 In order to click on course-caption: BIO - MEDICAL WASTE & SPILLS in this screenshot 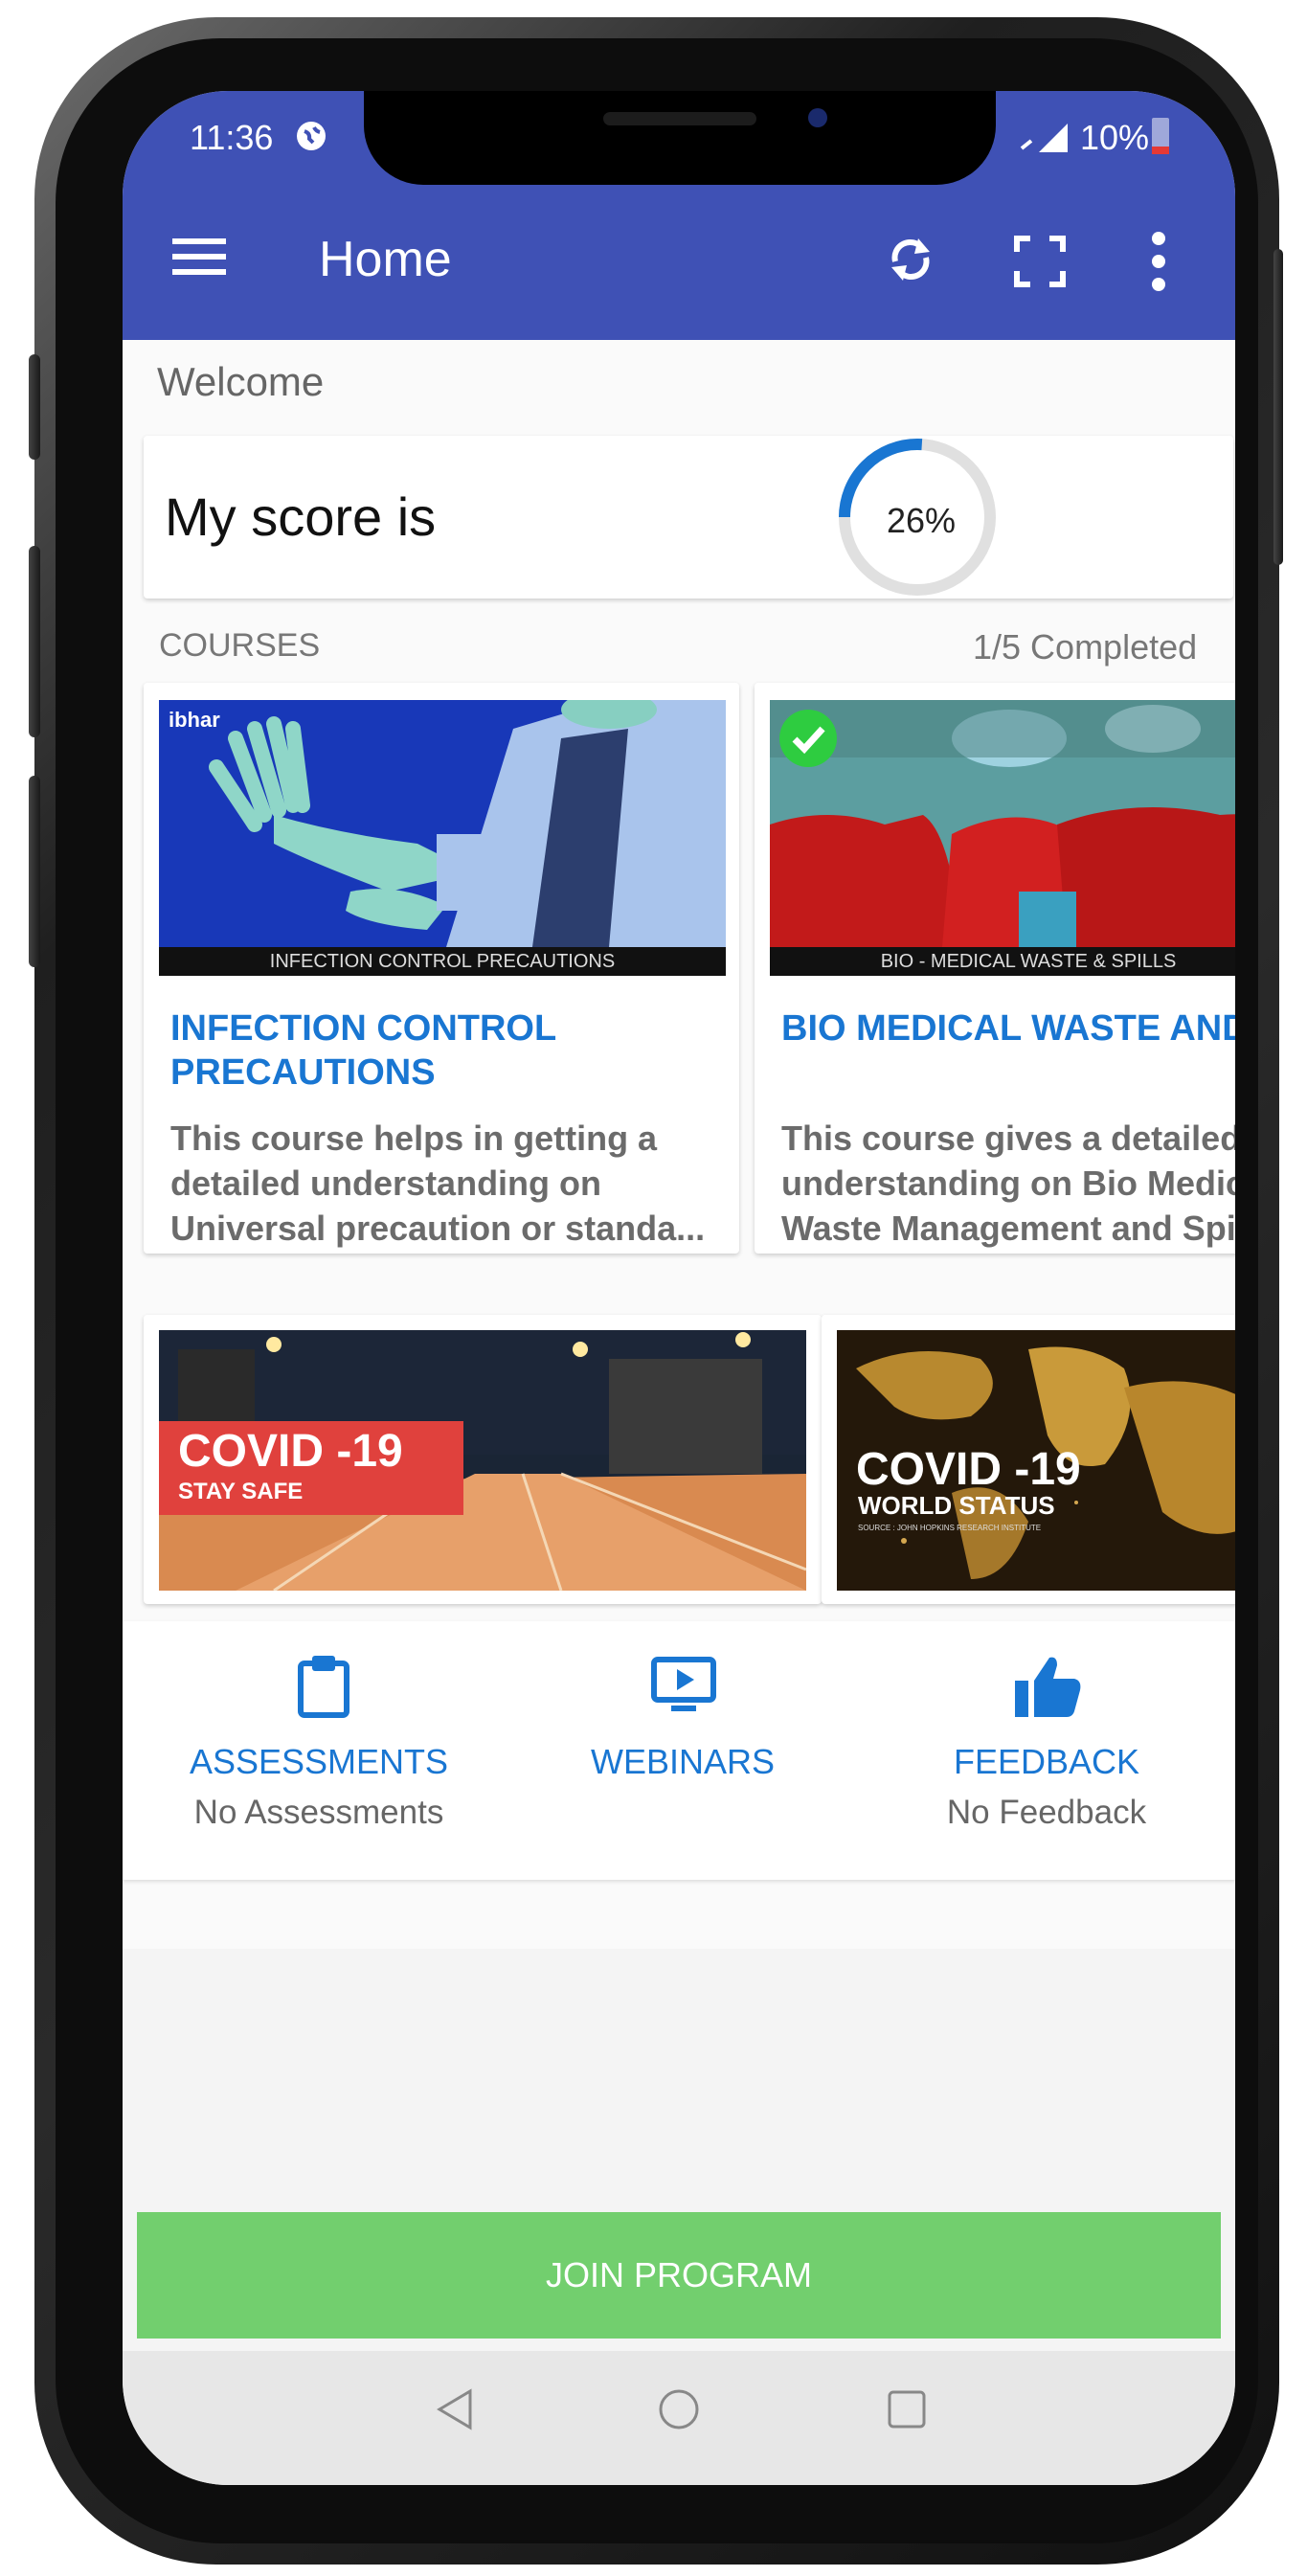, I will do `click(1002, 961)`.